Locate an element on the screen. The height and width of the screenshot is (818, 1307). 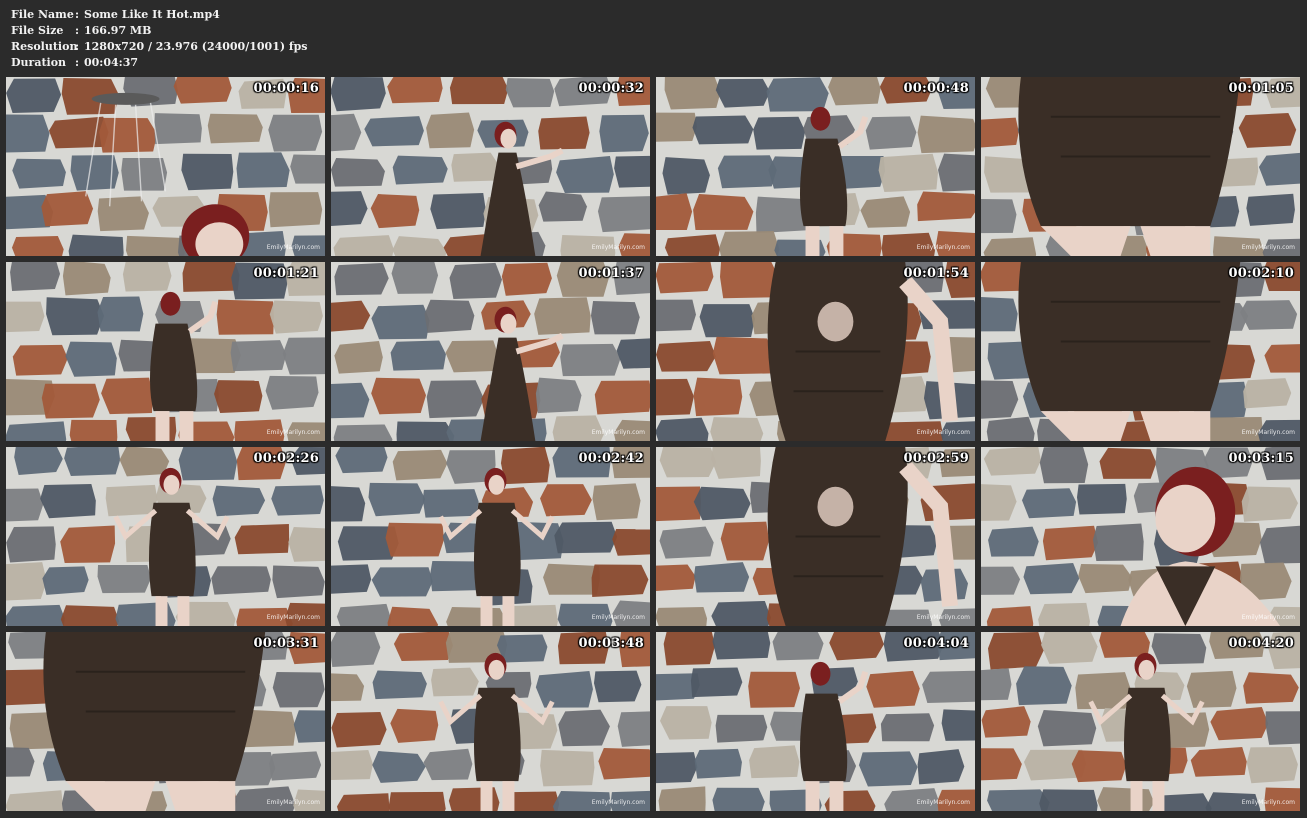
file-info-row: File Size:166.97 MB is located at coordinates (159, 31).